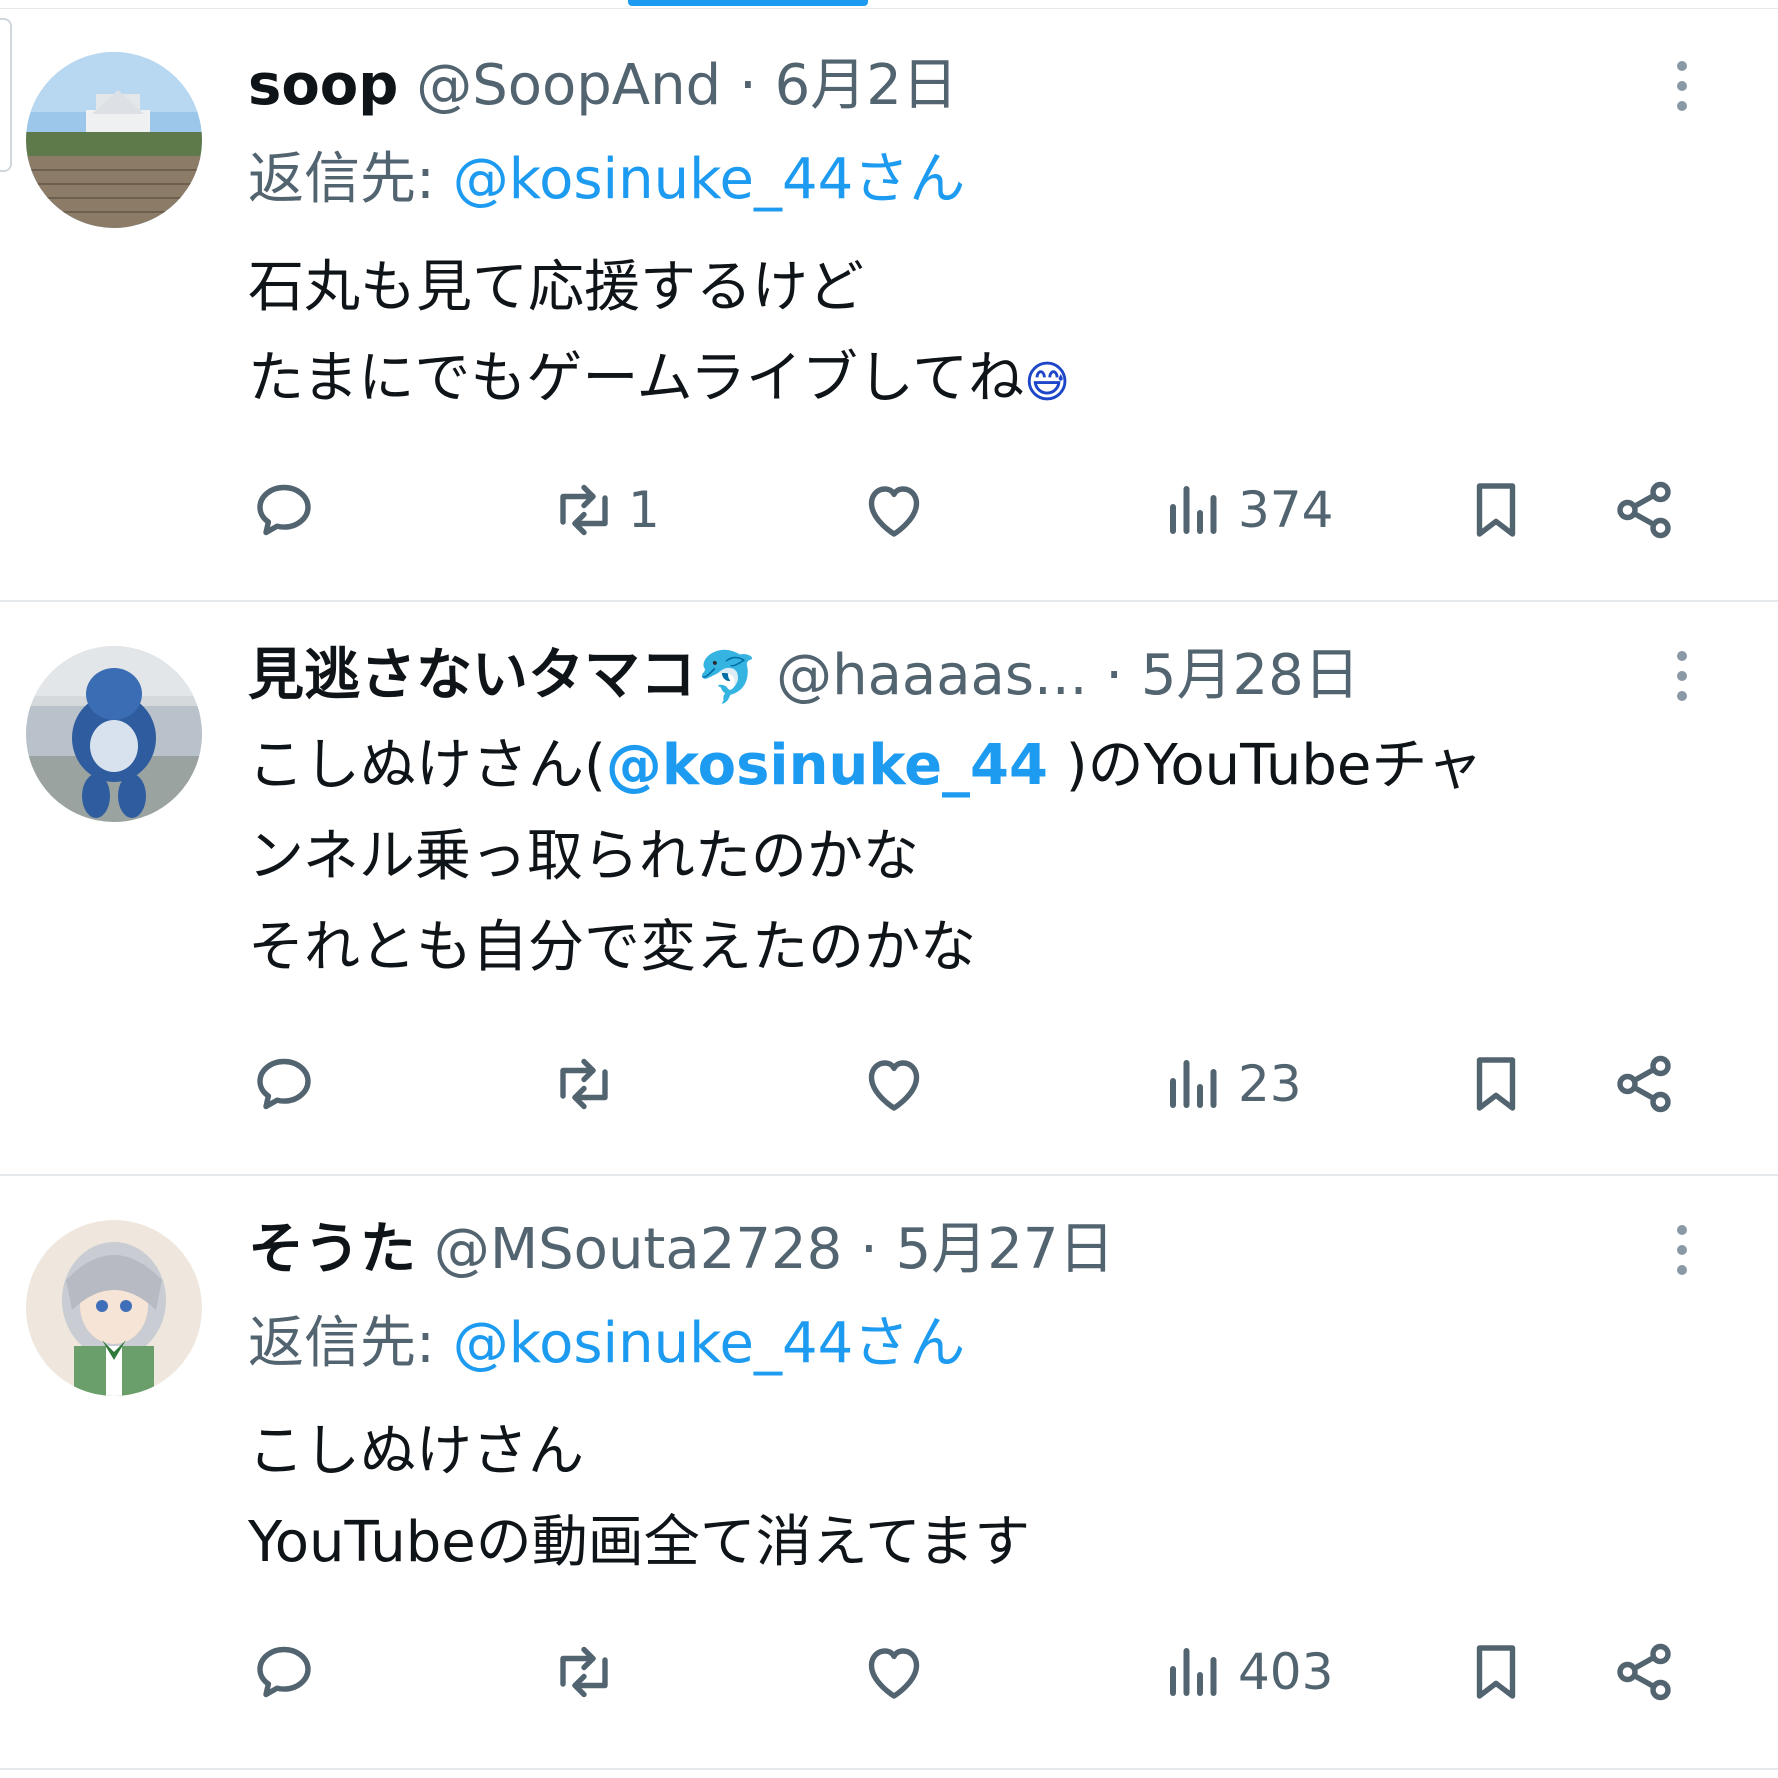 The width and height of the screenshot is (1778, 1778). I want to click on tweet-text-line: YouTubeの動画全て消えてます, so click(639, 1542).